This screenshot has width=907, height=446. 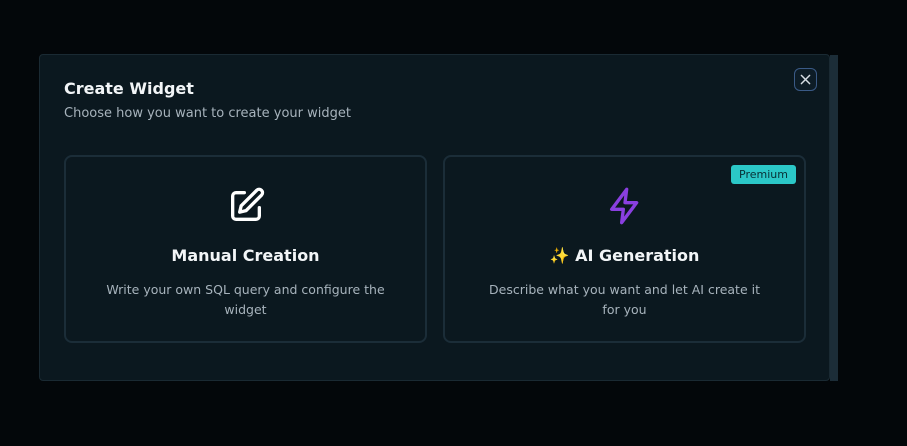 I want to click on close-button, so click(x=805, y=79).